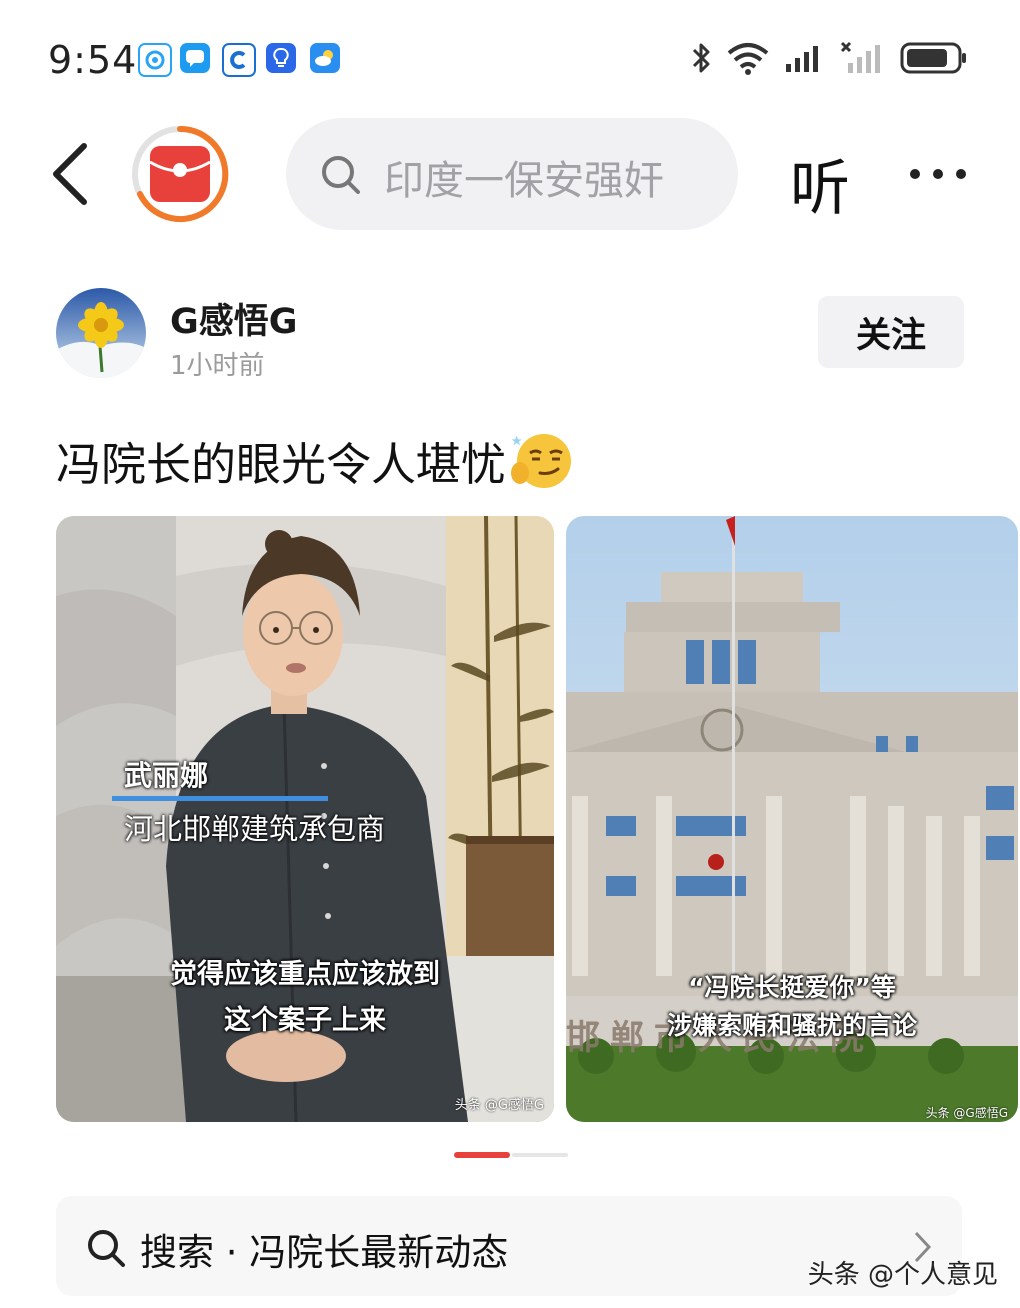 The height and width of the screenshot is (1308, 1020). I want to click on chevron-left-icon, so click(70, 174).